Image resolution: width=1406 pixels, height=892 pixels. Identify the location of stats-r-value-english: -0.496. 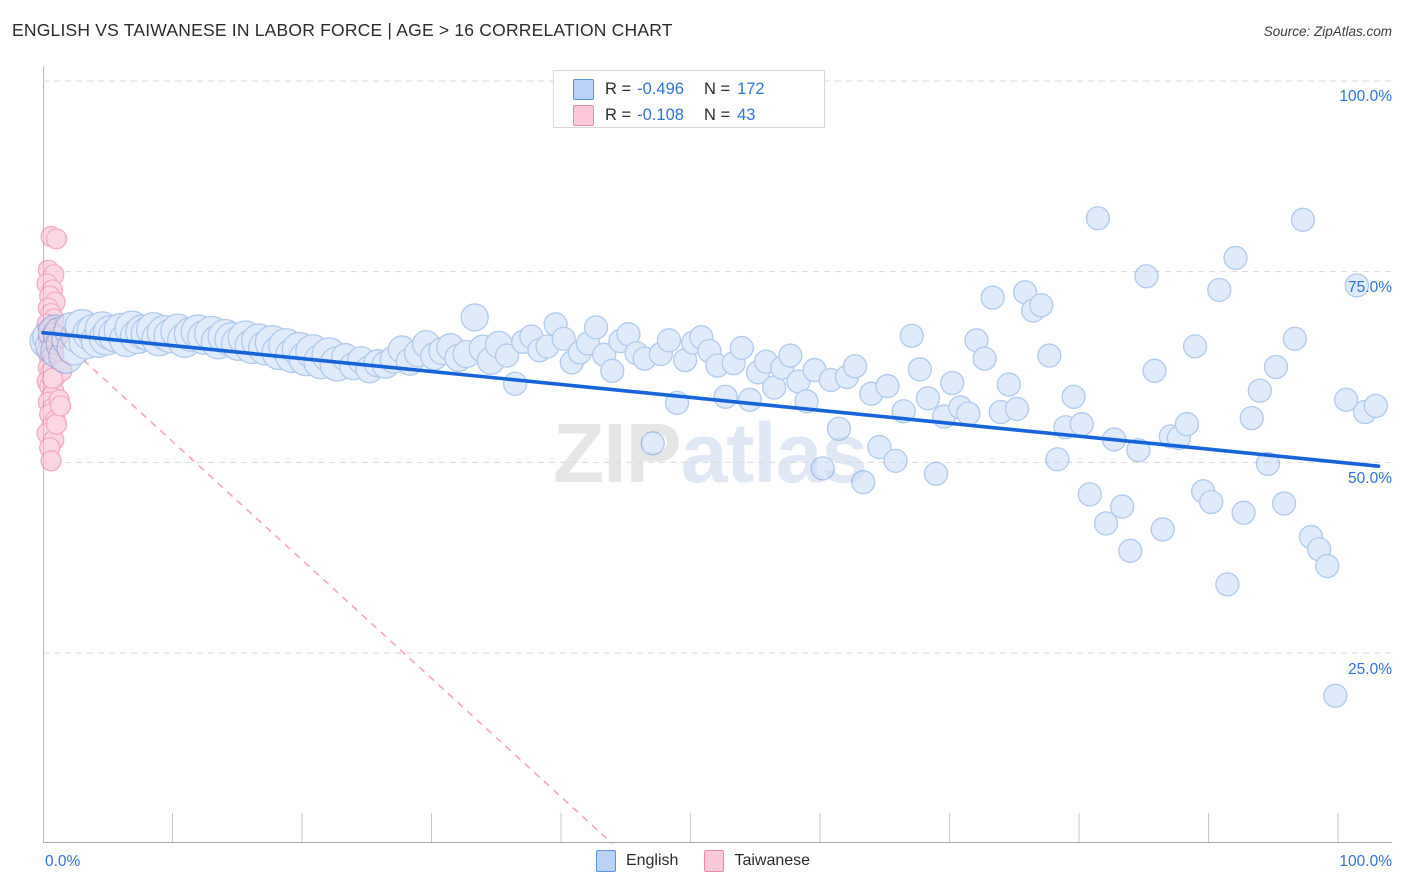
(660, 88).